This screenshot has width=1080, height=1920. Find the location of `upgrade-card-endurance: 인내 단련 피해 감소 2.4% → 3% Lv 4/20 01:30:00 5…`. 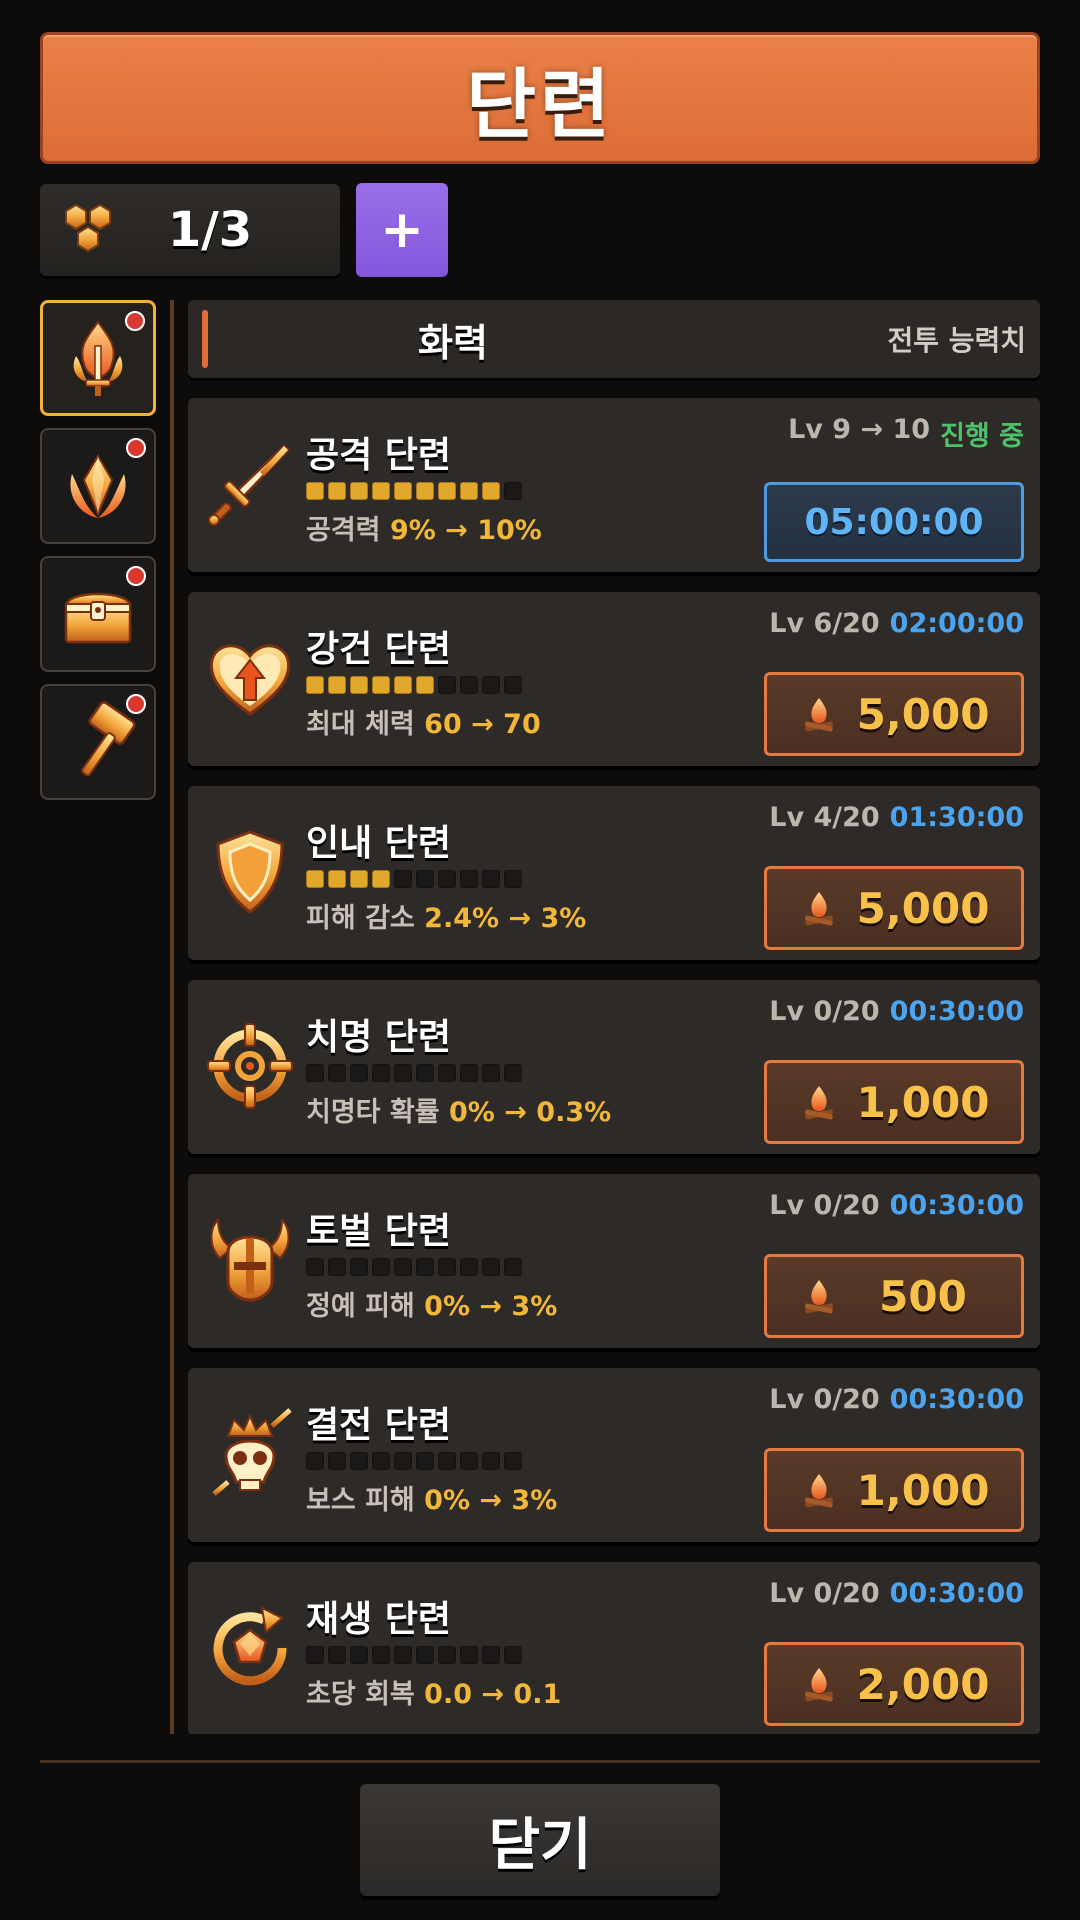

upgrade-card-endurance: 인내 단련 피해 감소 2.4% → 3% Lv 4/20 01:30:00 5… is located at coordinates (614, 873).